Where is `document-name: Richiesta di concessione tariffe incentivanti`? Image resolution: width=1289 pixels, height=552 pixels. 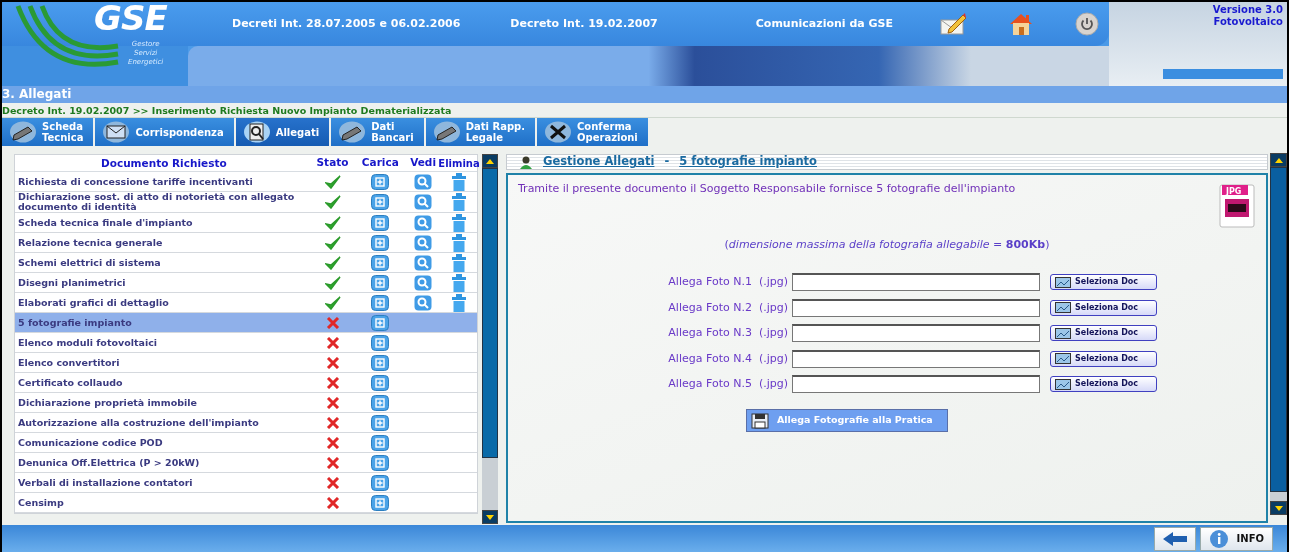
document-name: Richiesta di concessione tariffe incentivanti is located at coordinates (162, 181).